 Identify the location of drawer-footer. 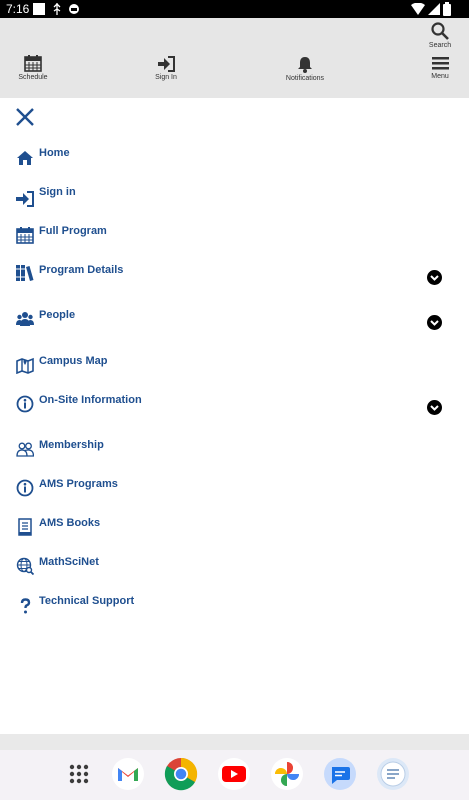
(234, 742).